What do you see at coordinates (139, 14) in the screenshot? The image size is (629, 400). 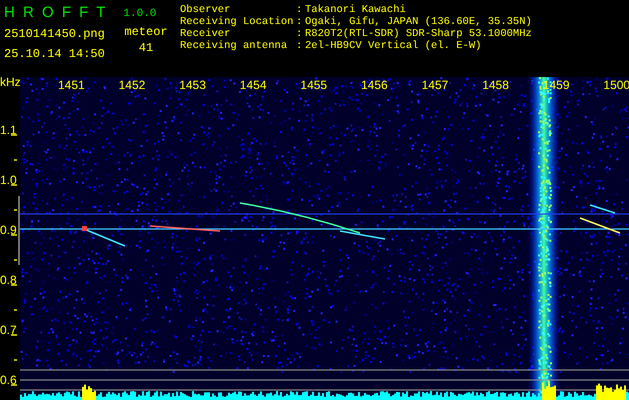 I see `app-version: 1.0.0` at bounding box center [139, 14].